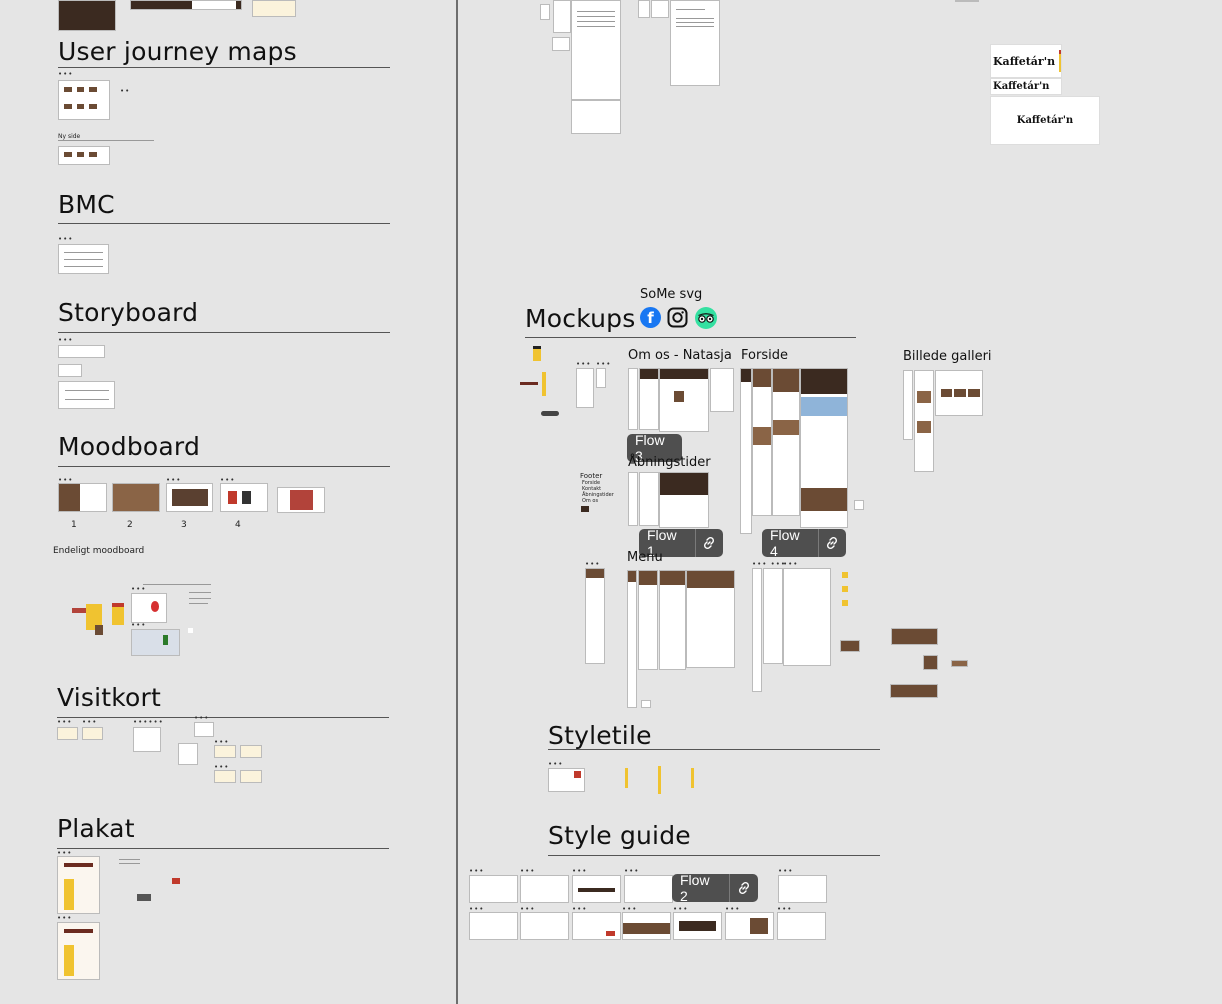 This screenshot has width=1222, height=1004. Describe the element at coordinates (83, 259) in the screenshot. I see `bmc-thumb` at that location.